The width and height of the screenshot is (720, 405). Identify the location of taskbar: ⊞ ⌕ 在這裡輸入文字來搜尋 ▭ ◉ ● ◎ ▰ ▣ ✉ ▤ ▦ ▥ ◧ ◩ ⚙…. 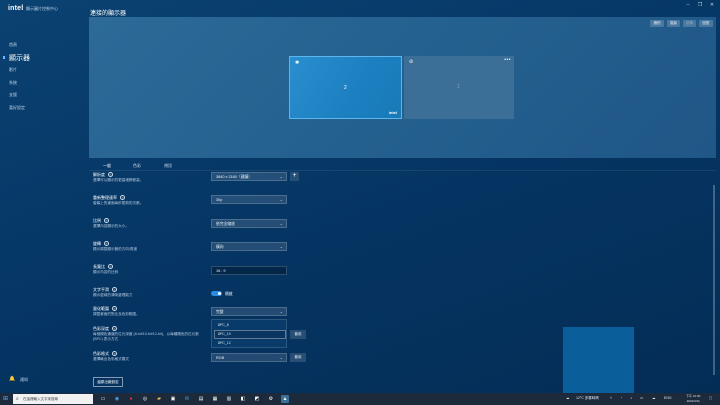
(360, 399).